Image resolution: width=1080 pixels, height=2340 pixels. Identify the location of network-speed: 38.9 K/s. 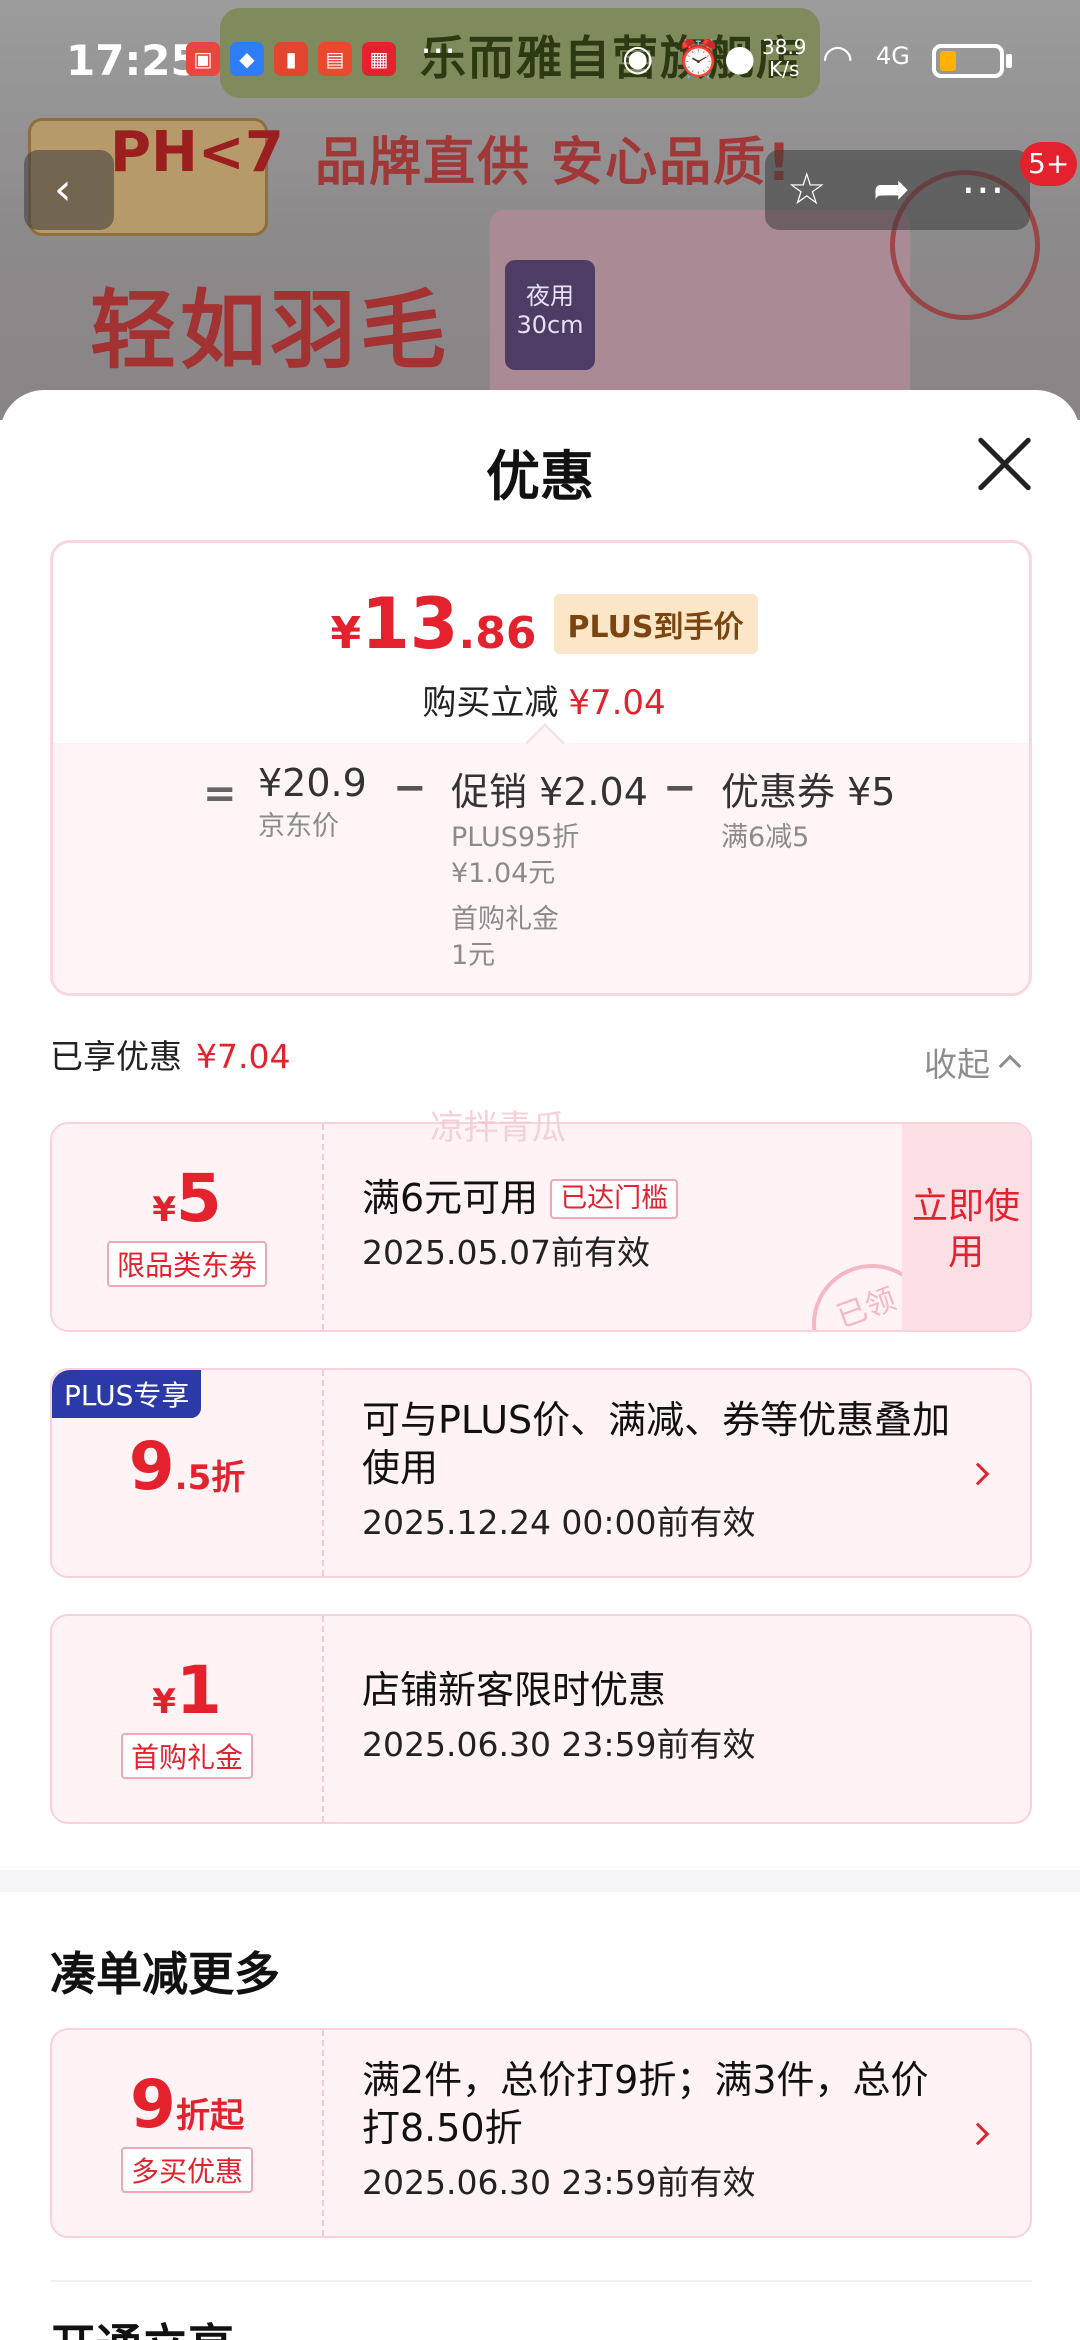
(784, 58).